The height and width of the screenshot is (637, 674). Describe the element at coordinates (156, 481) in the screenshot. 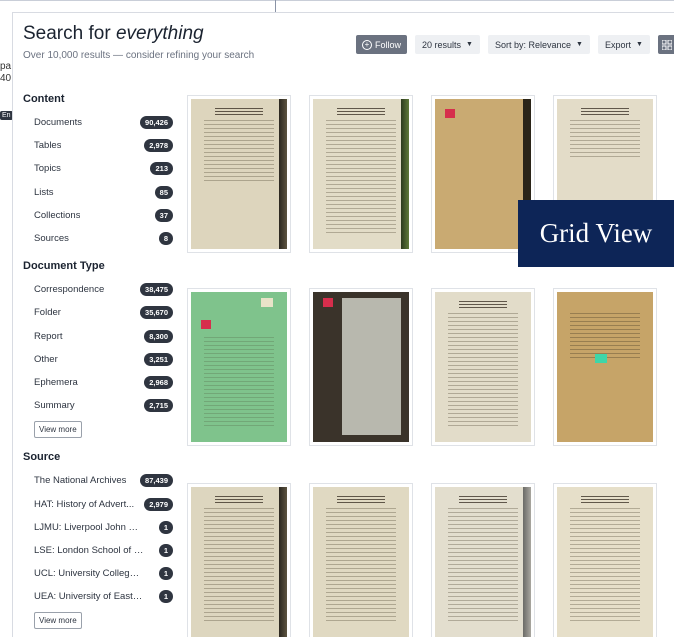

I see `count-badge: 87,439` at that location.